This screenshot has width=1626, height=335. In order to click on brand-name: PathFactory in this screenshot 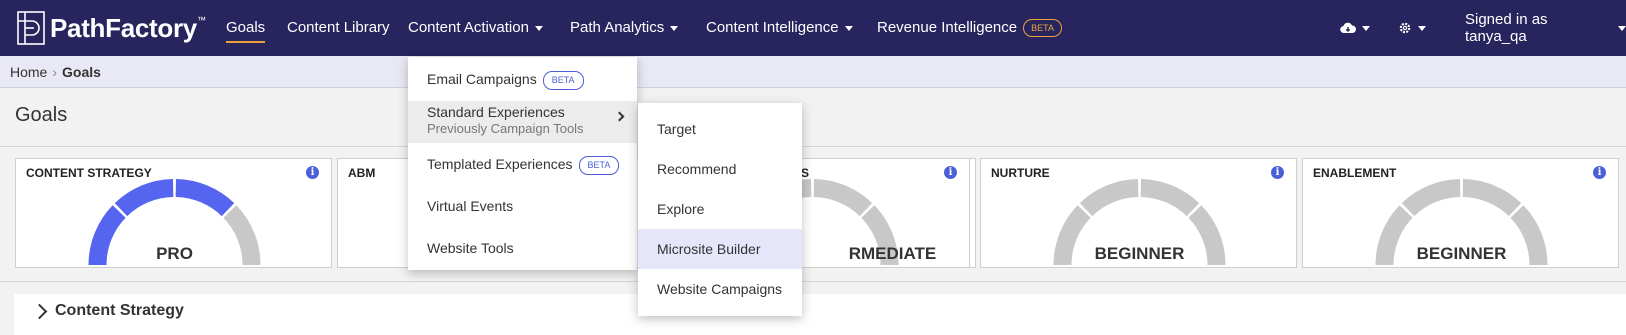, I will do `click(123, 27)`.